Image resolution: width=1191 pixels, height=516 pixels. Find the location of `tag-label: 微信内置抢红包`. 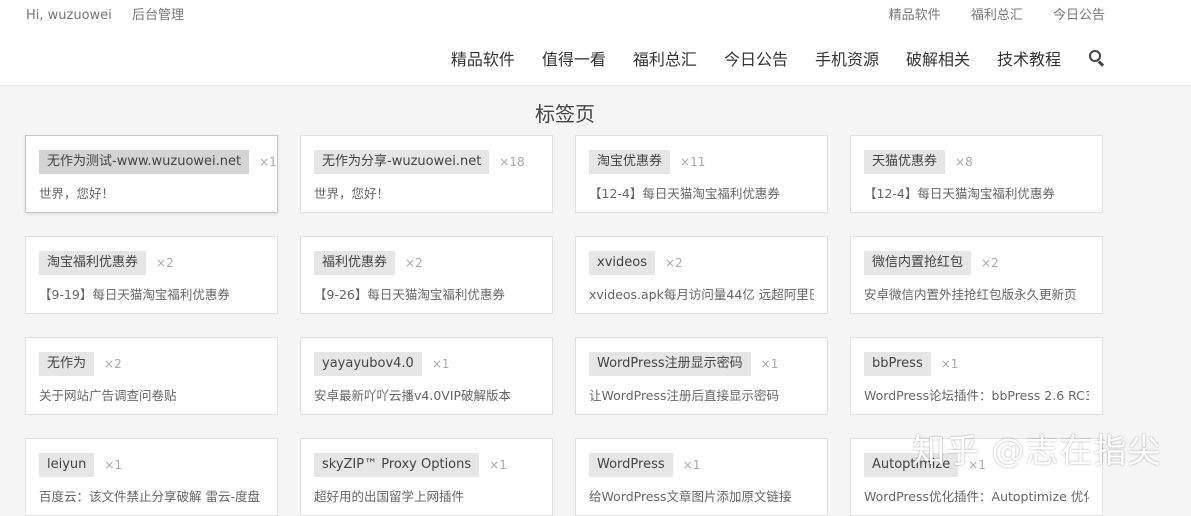

tag-label: 微信内置抢红包 is located at coordinates (918, 263).